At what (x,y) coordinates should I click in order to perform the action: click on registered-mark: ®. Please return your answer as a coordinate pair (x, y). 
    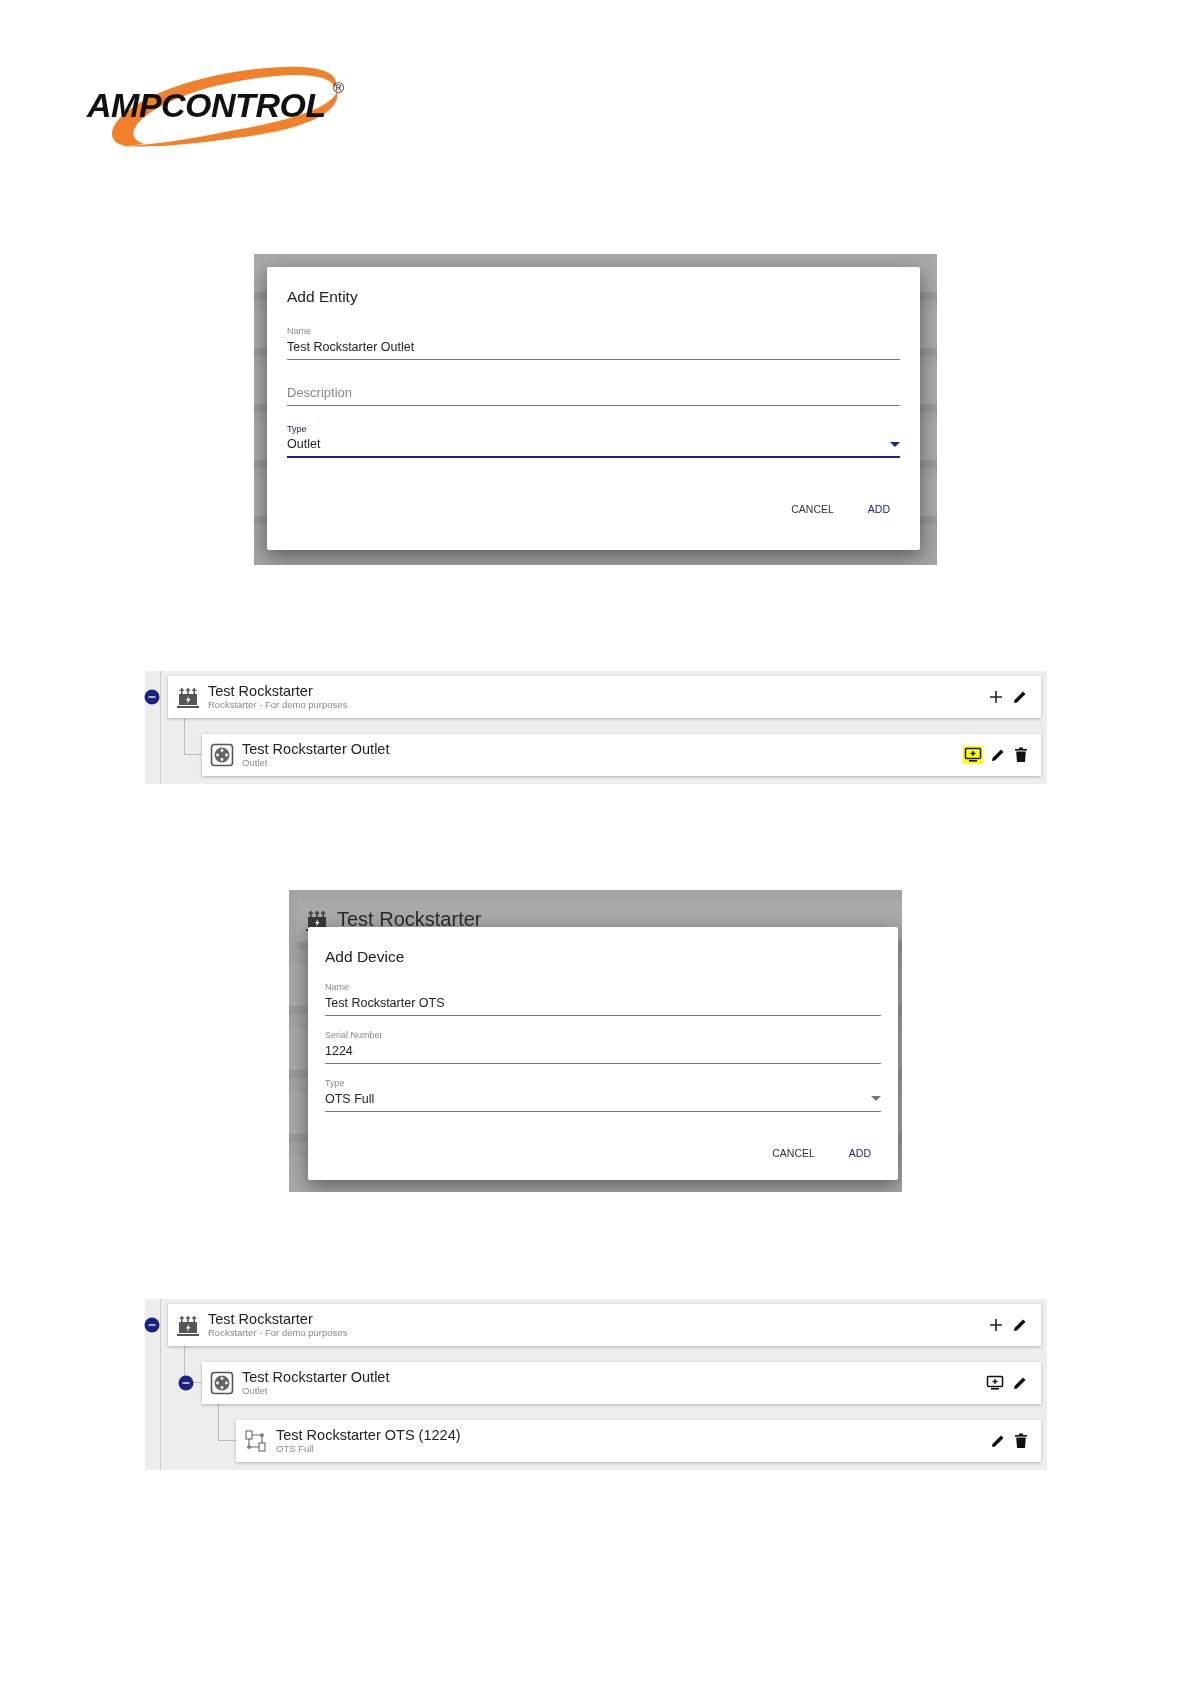
    Looking at the image, I should click on (339, 87).